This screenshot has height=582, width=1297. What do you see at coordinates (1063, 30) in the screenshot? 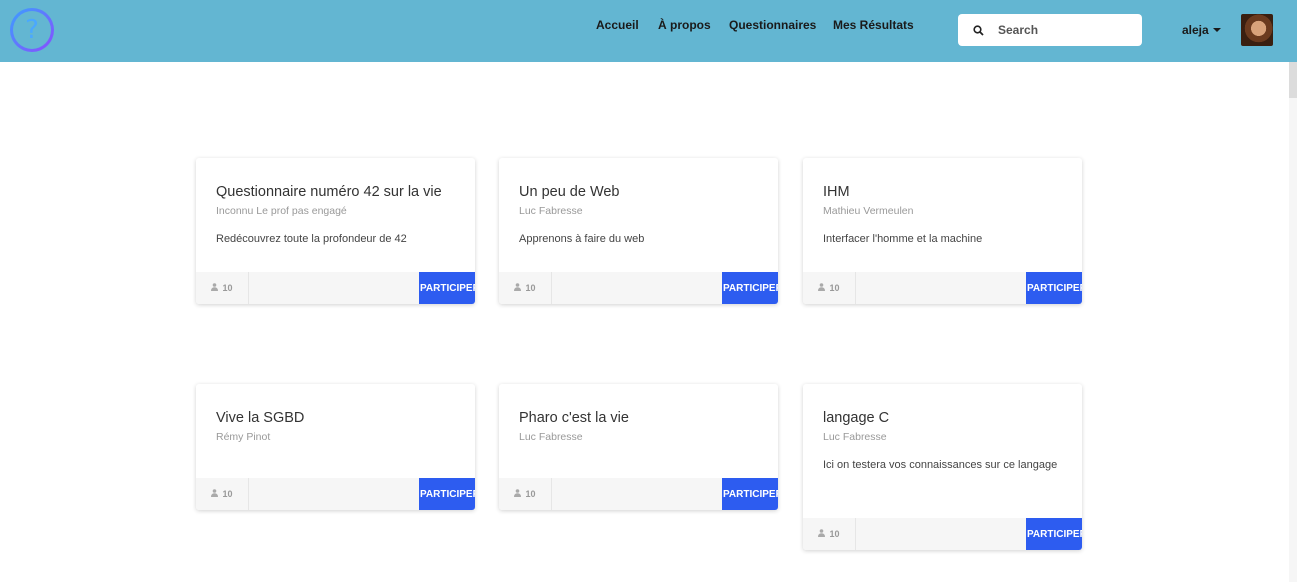
I see `search-input` at bounding box center [1063, 30].